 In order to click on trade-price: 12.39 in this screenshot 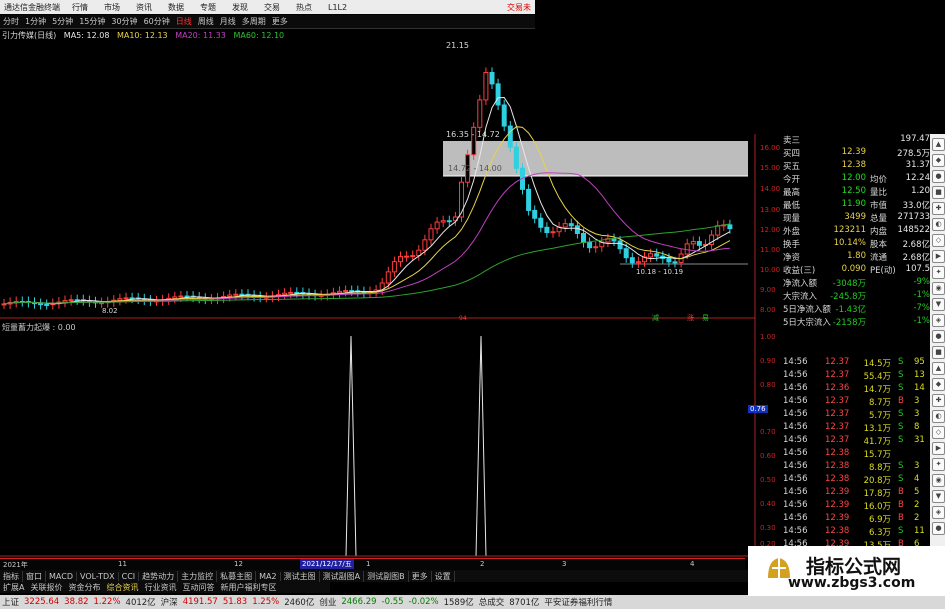, I will do `click(837, 518)`.